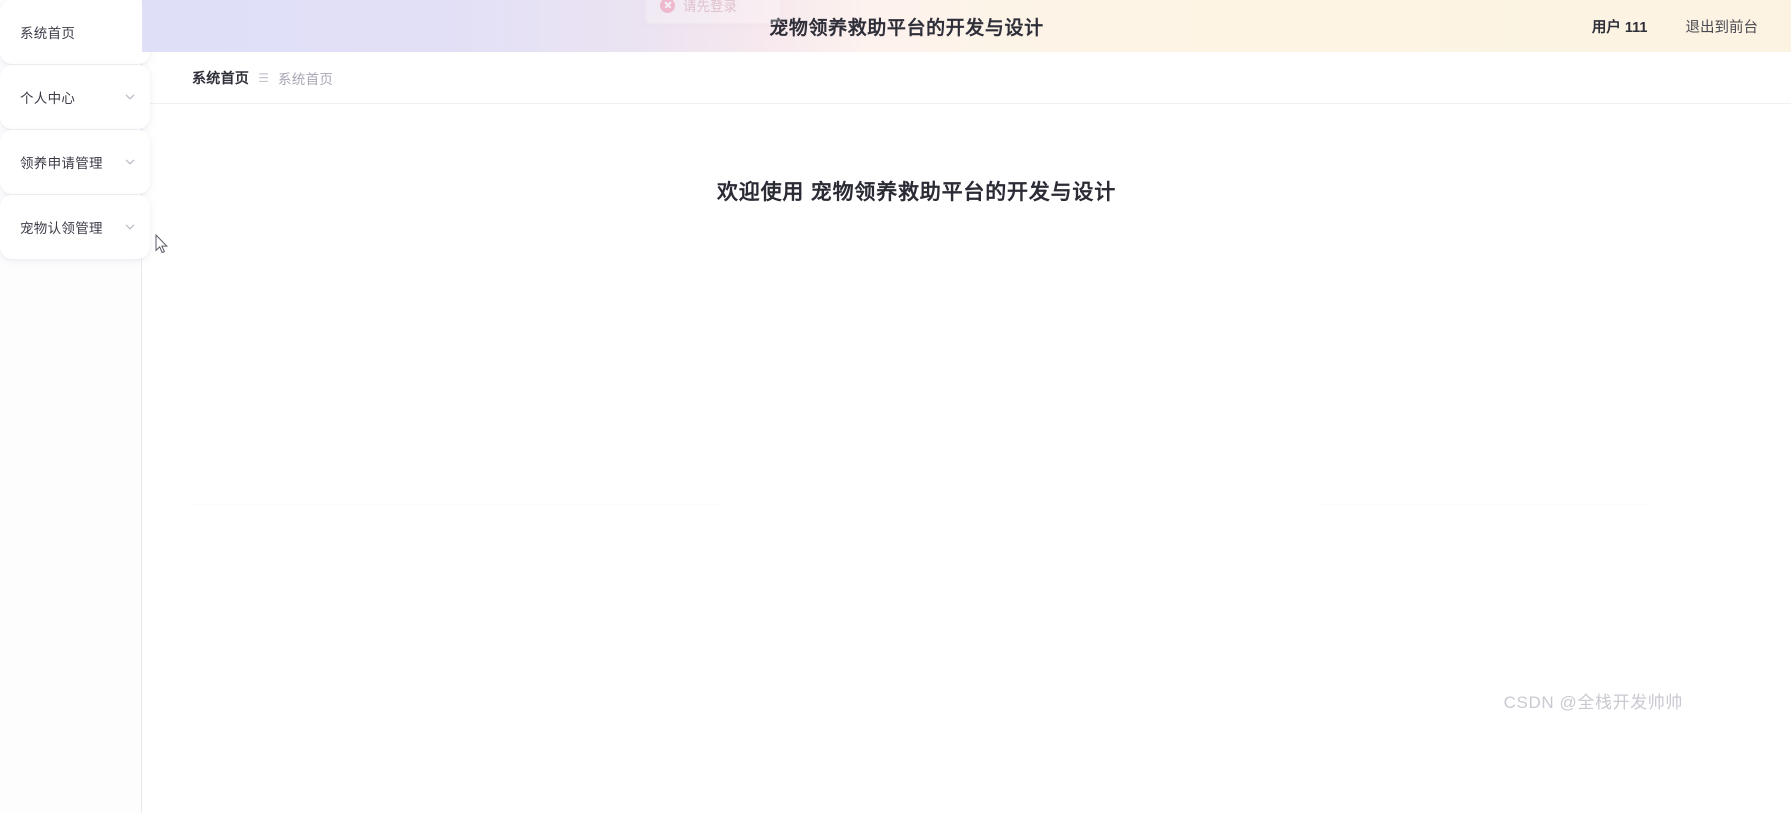 This screenshot has height=813, width=1791. I want to click on sidebar-item-personal-center: 个人中心, so click(75, 97).